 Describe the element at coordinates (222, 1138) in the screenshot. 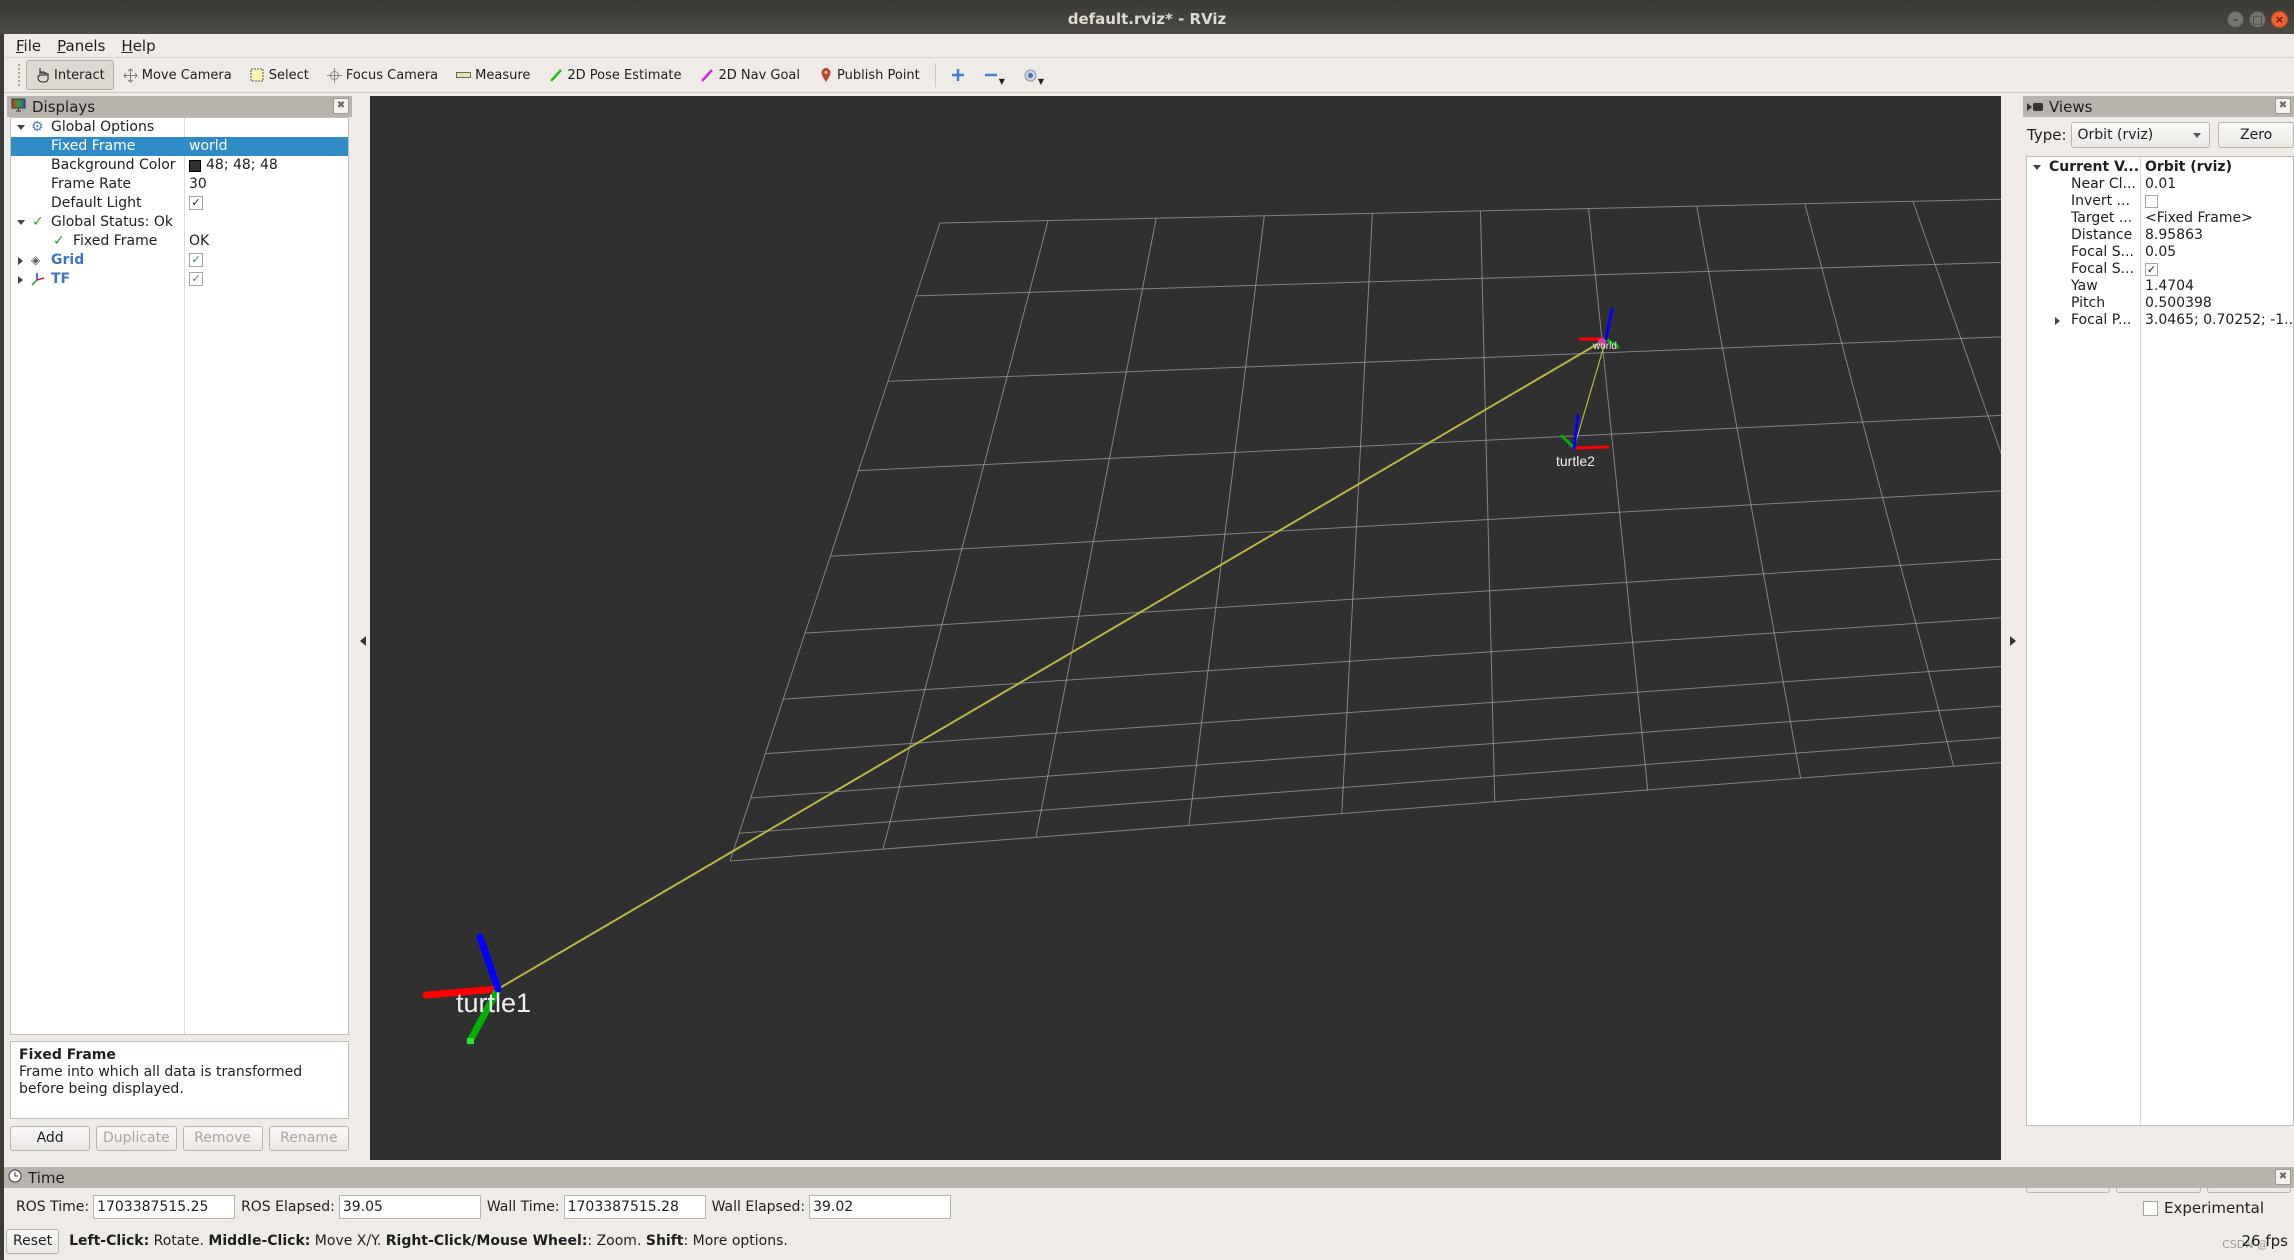

I see `remove-display-button: Remove` at that location.